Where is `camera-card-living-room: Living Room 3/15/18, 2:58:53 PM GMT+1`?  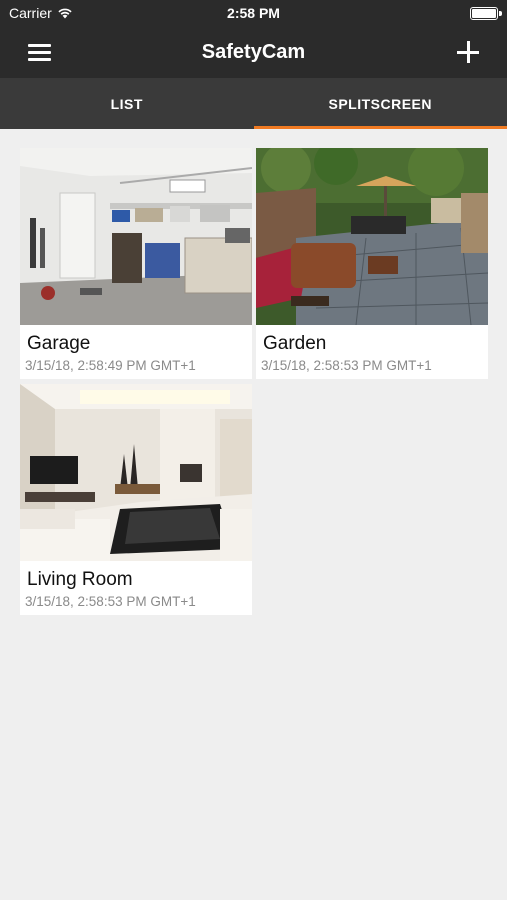
camera-card-living-room: Living Room 3/15/18, 2:58:53 PM GMT+1 is located at coordinates (136, 499).